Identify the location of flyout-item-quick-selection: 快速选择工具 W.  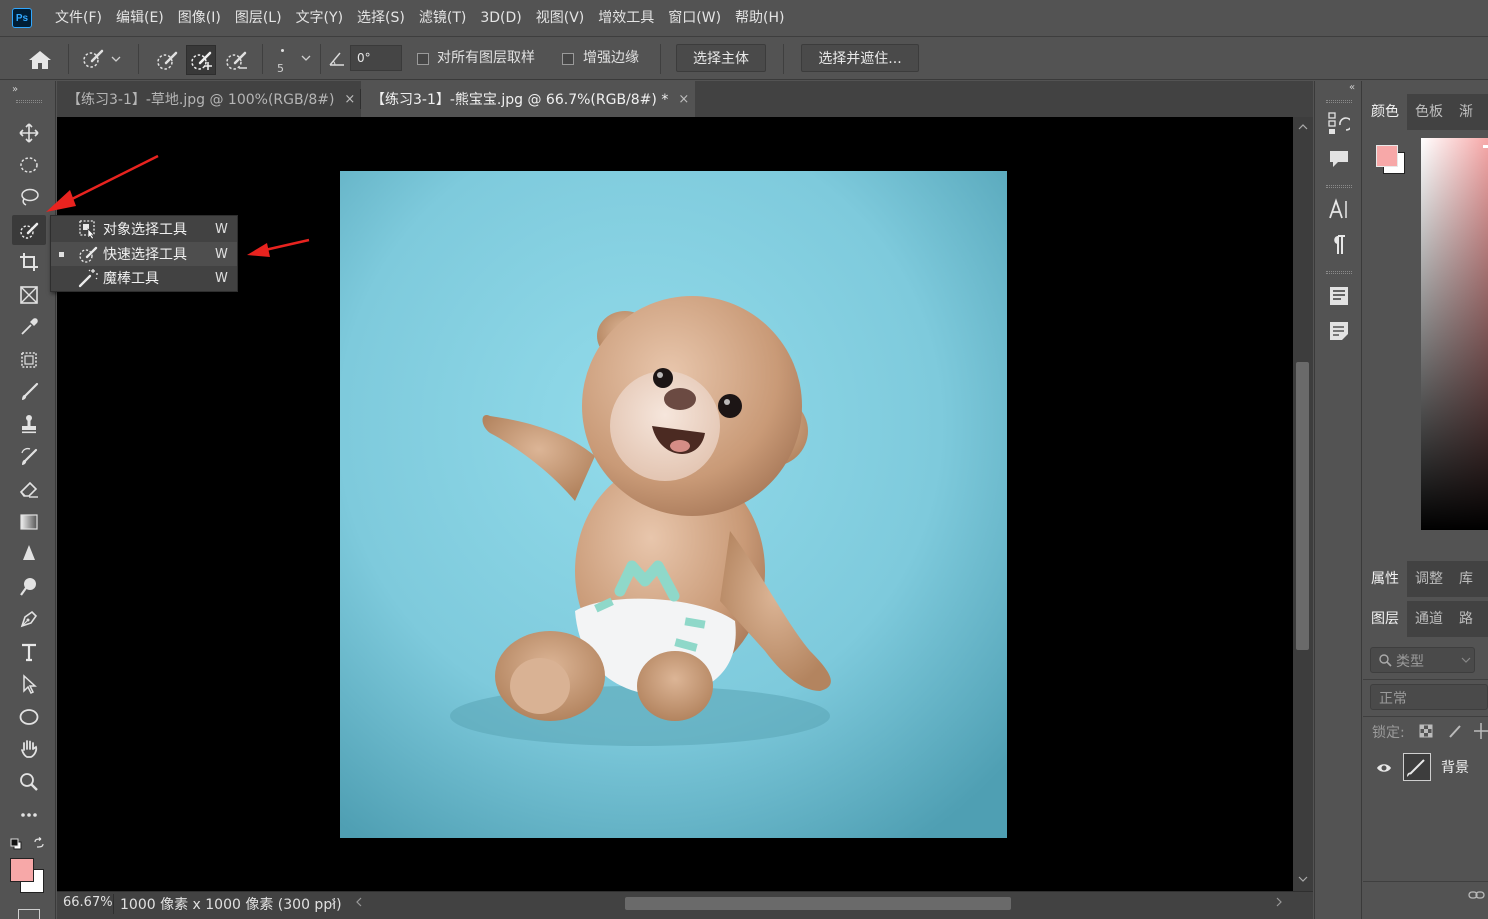
(144, 254).